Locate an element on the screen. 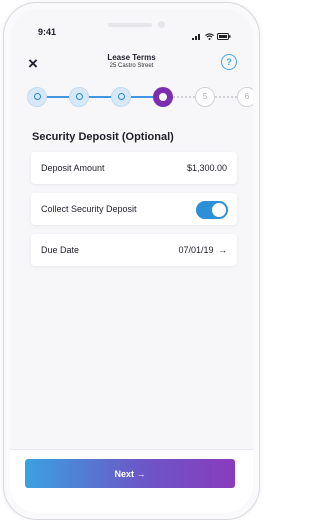 The height and width of the screenshot is (520, 320). due-date-row: Due Date 07/01/19 → is located at coordinates (134, 250).